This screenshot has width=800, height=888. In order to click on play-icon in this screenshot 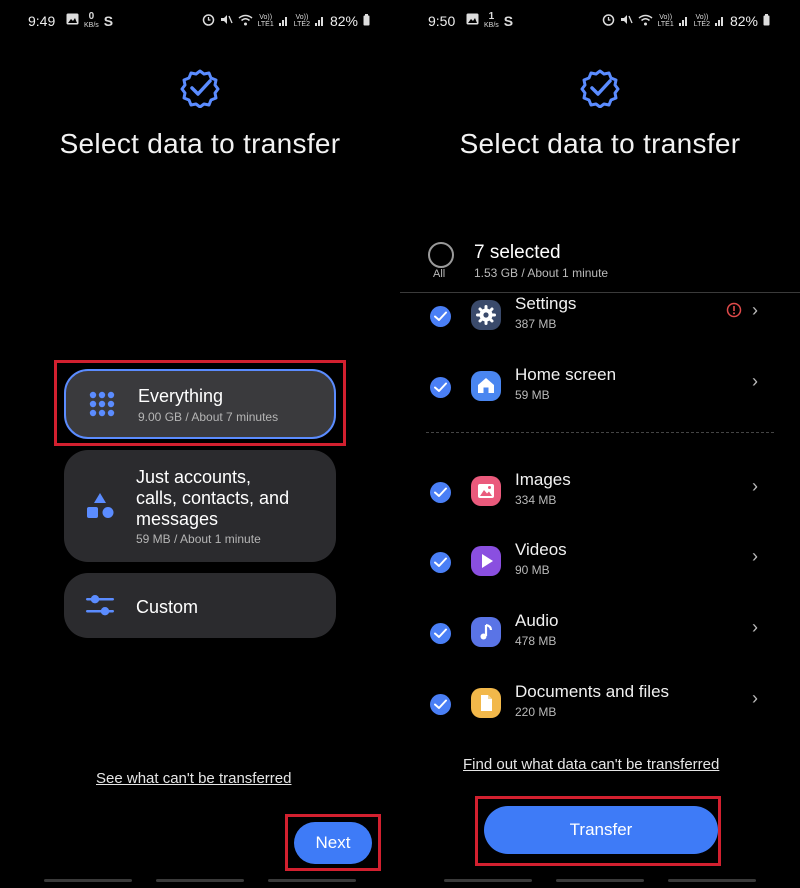, I will do `click(486, 561)`.